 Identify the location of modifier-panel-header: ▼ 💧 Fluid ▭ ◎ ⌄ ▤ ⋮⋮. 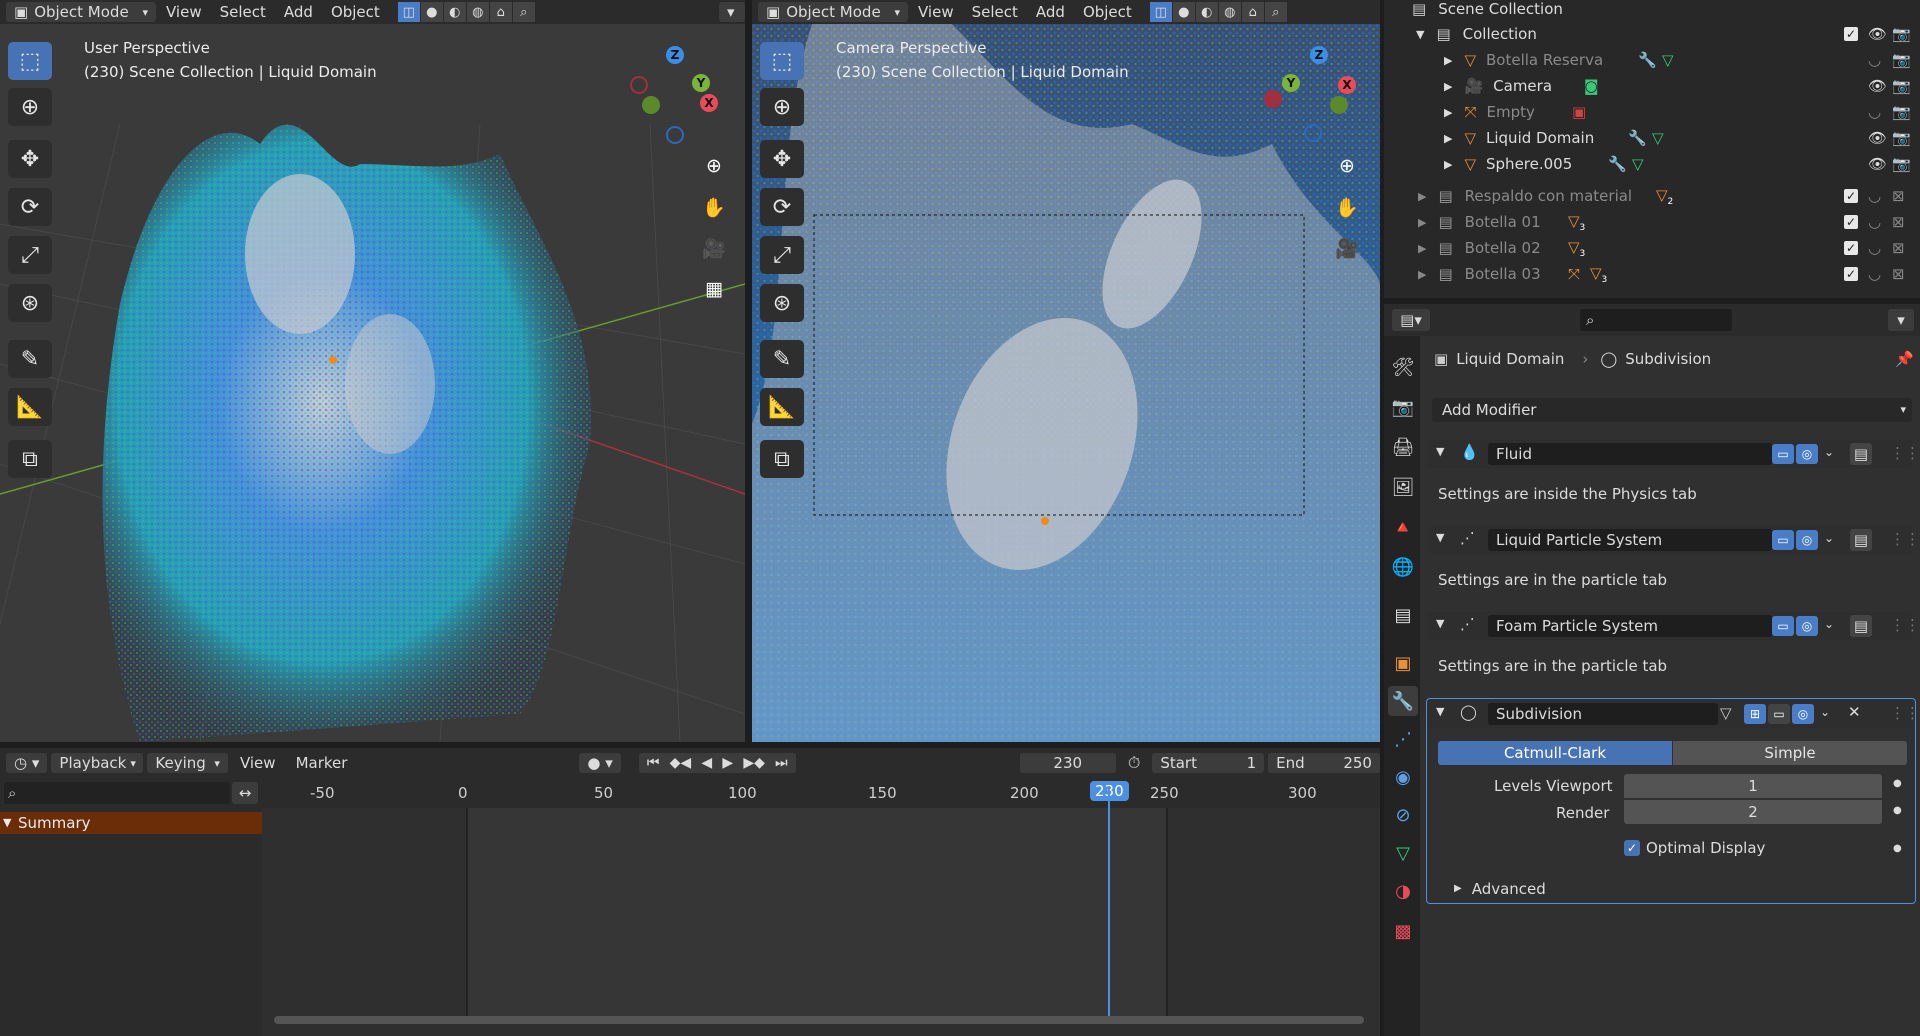
(1674, 454).